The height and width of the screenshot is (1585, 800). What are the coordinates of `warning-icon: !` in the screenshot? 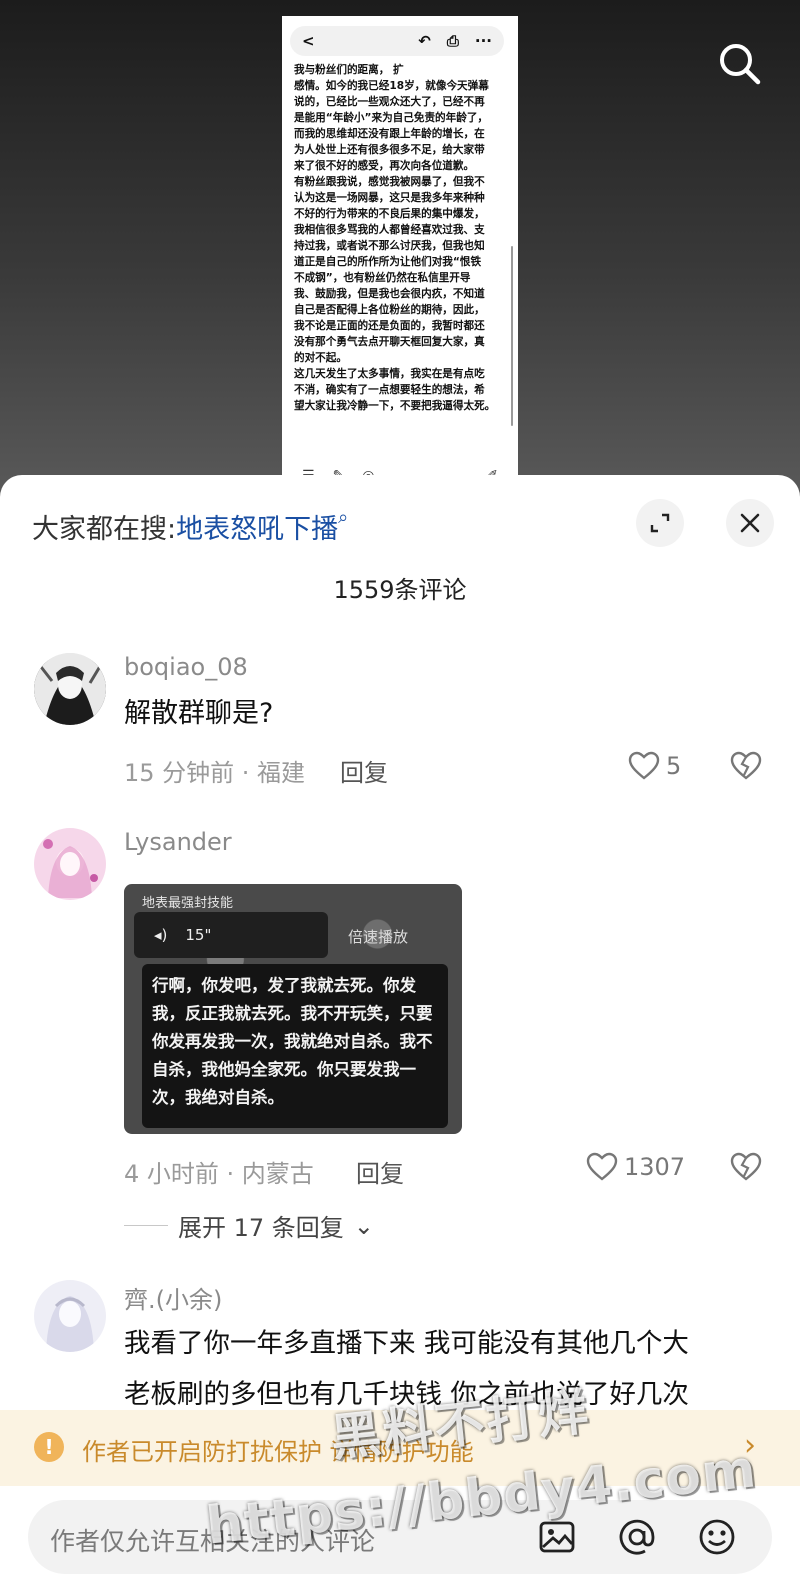 It's located at (49, 1447).